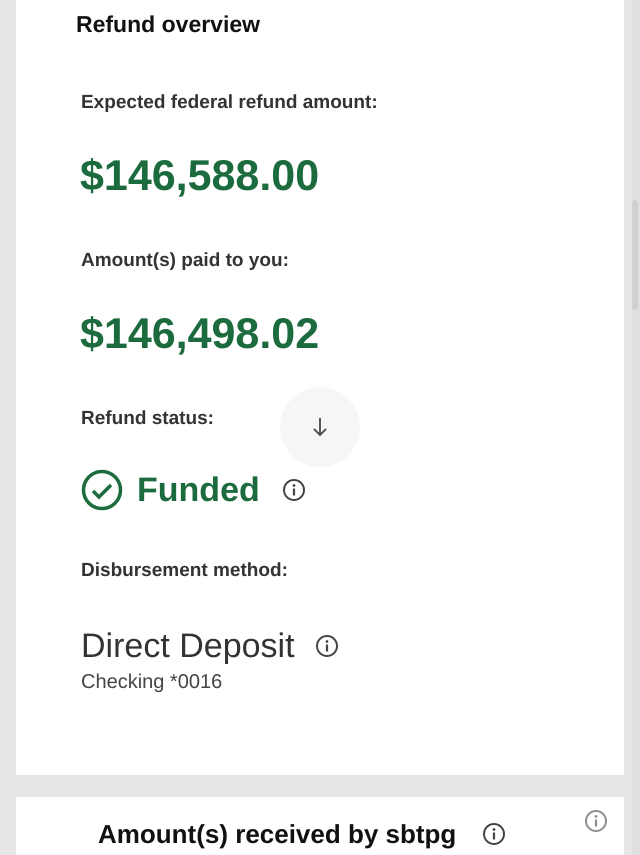 The height and width of the screenshot is (855, 640). I want to click on check-circle-icon, so click(102, 490).